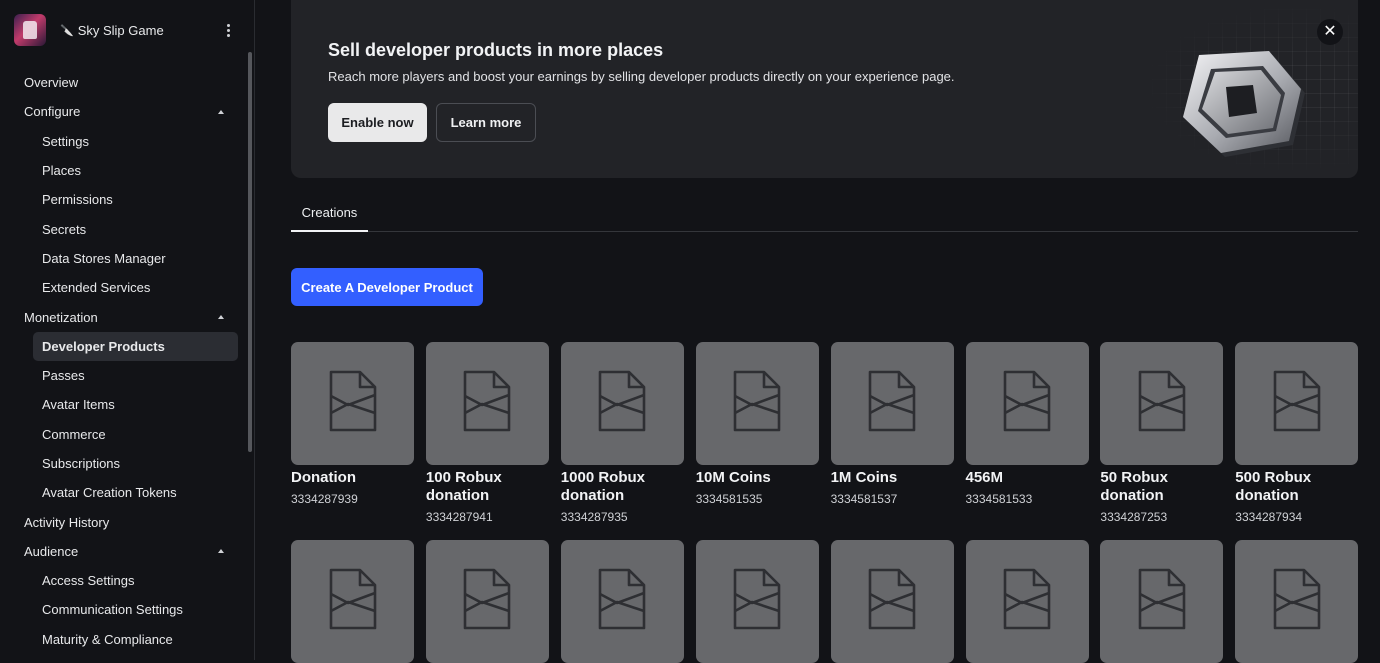 This screenshot has width=1380, height=663. Describe the element at coordinates (329, 213) in the screenshot. I see `tab-creations: Creations` at that location.